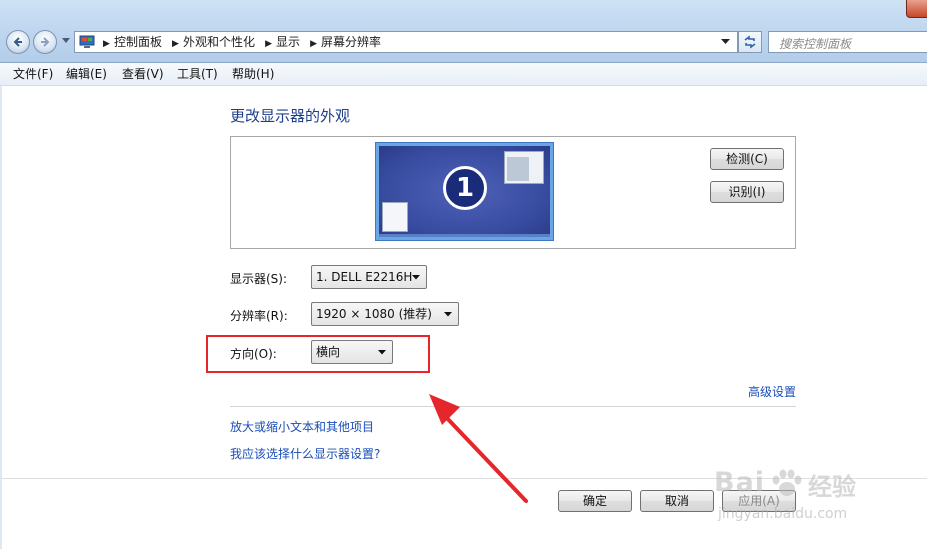 The image size is (927, 549). Describe the element at coordinates (259, 279) in the screenshot. I see `display-label: 显示器(S):` at that location.